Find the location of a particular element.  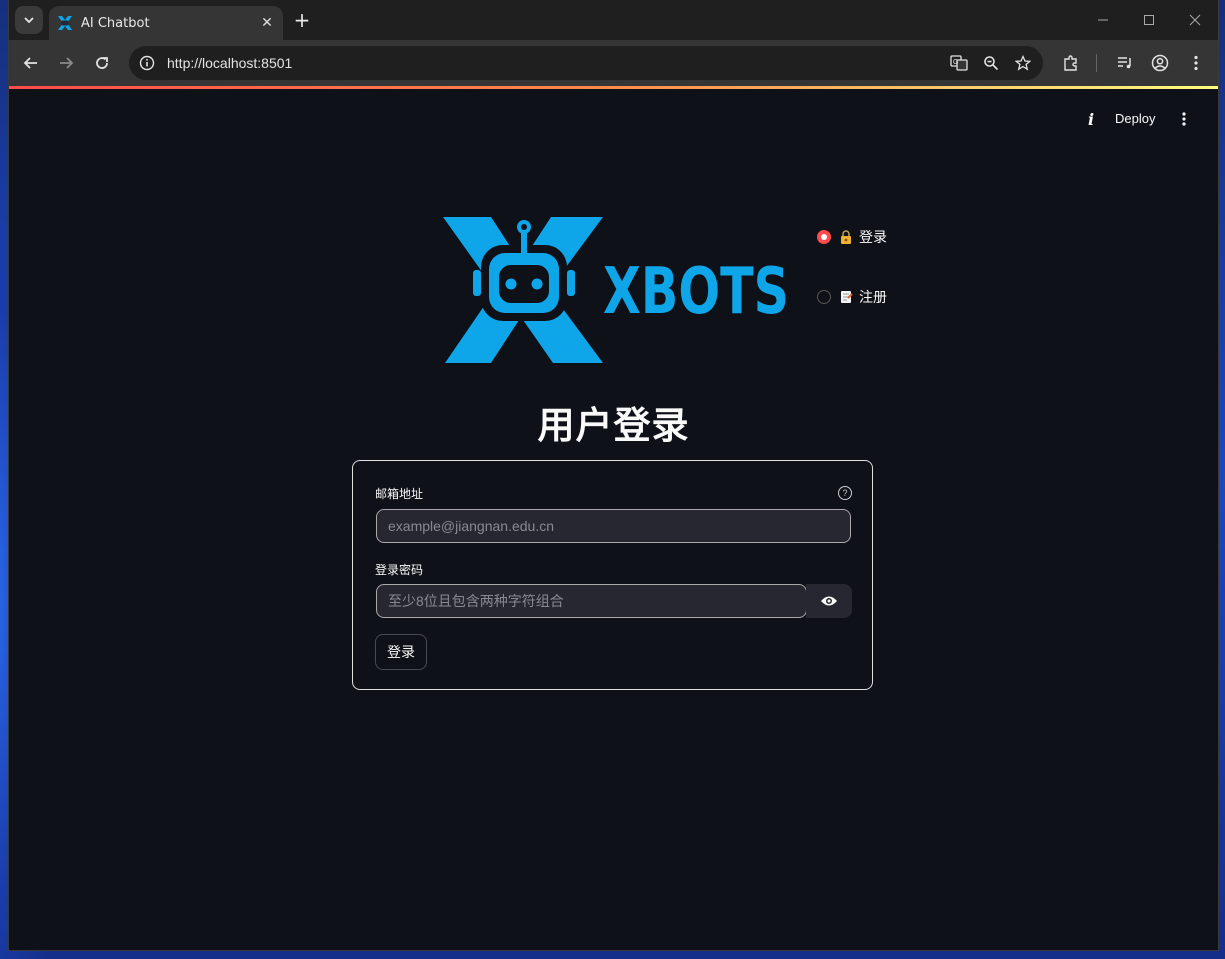

zoom-icon is located at coordinates (991, 63).